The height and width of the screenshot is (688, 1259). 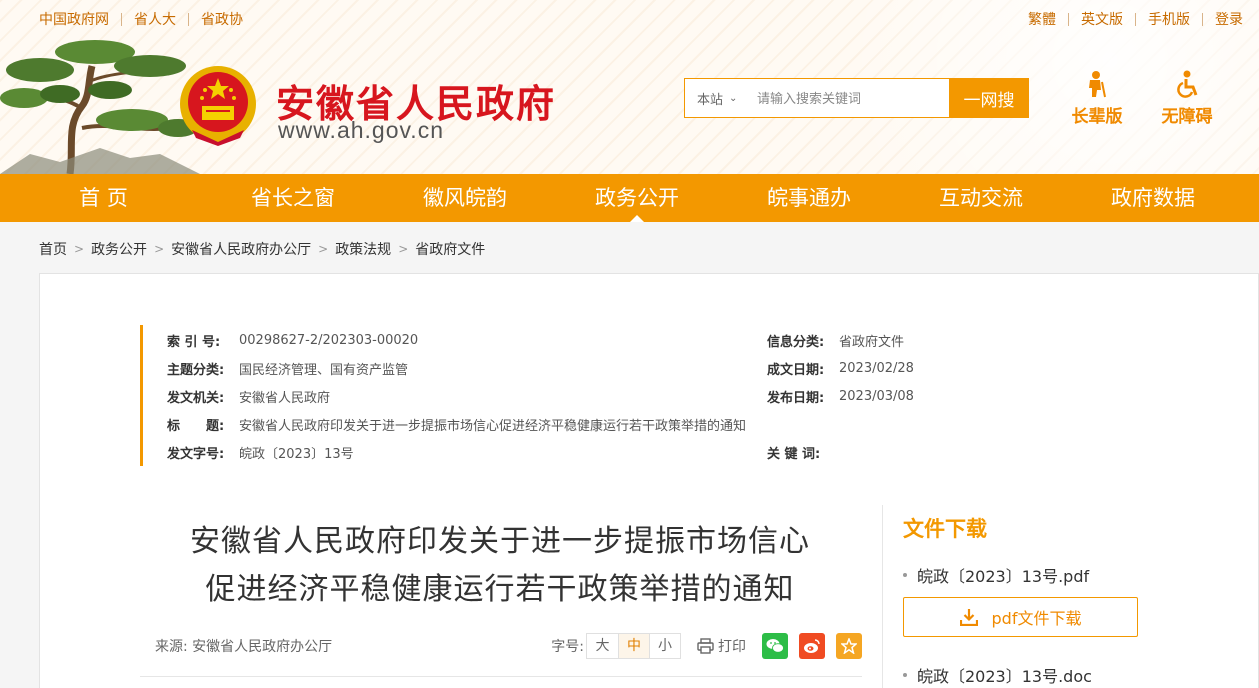 What do you see at coordinates (1003, 576) in the screenshot?
I see `file-name: 皖政〔2023〕13号.pdf` at bounding box center [1003, 576].